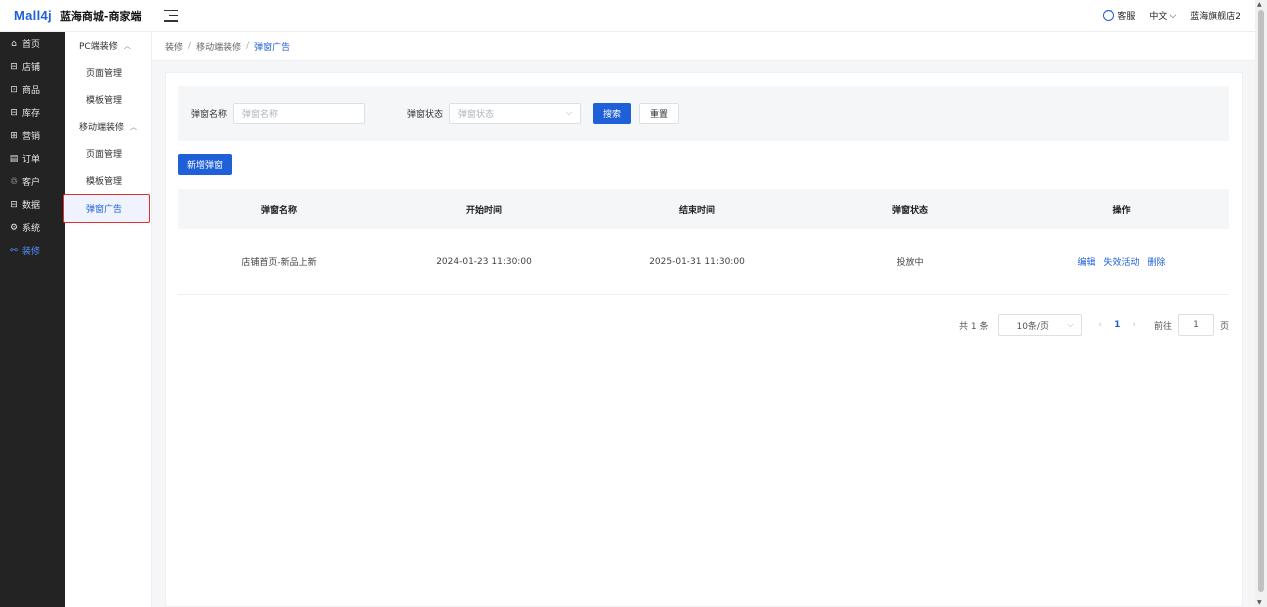  I want to click on column-header: 弹窗名称, so click(278, 210).